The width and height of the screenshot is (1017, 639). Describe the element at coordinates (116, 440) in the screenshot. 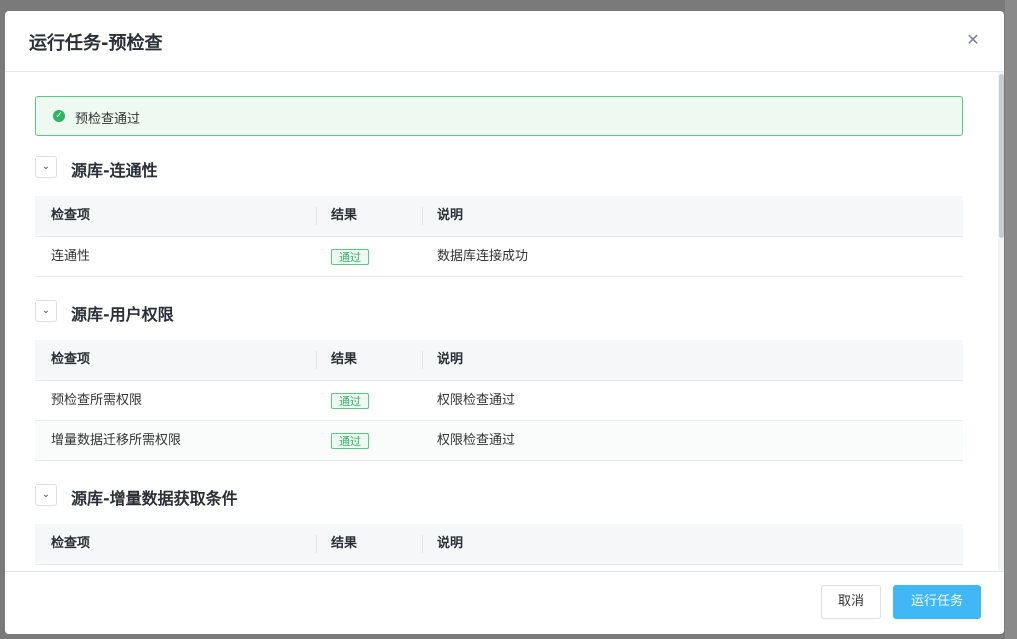

I see `check-item: 增量数据迁移所需权限` at that location.